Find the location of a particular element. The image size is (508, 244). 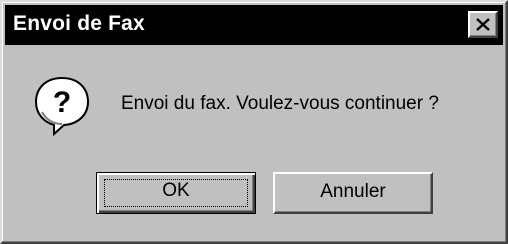

close-button is located at coordinates (483, 24).